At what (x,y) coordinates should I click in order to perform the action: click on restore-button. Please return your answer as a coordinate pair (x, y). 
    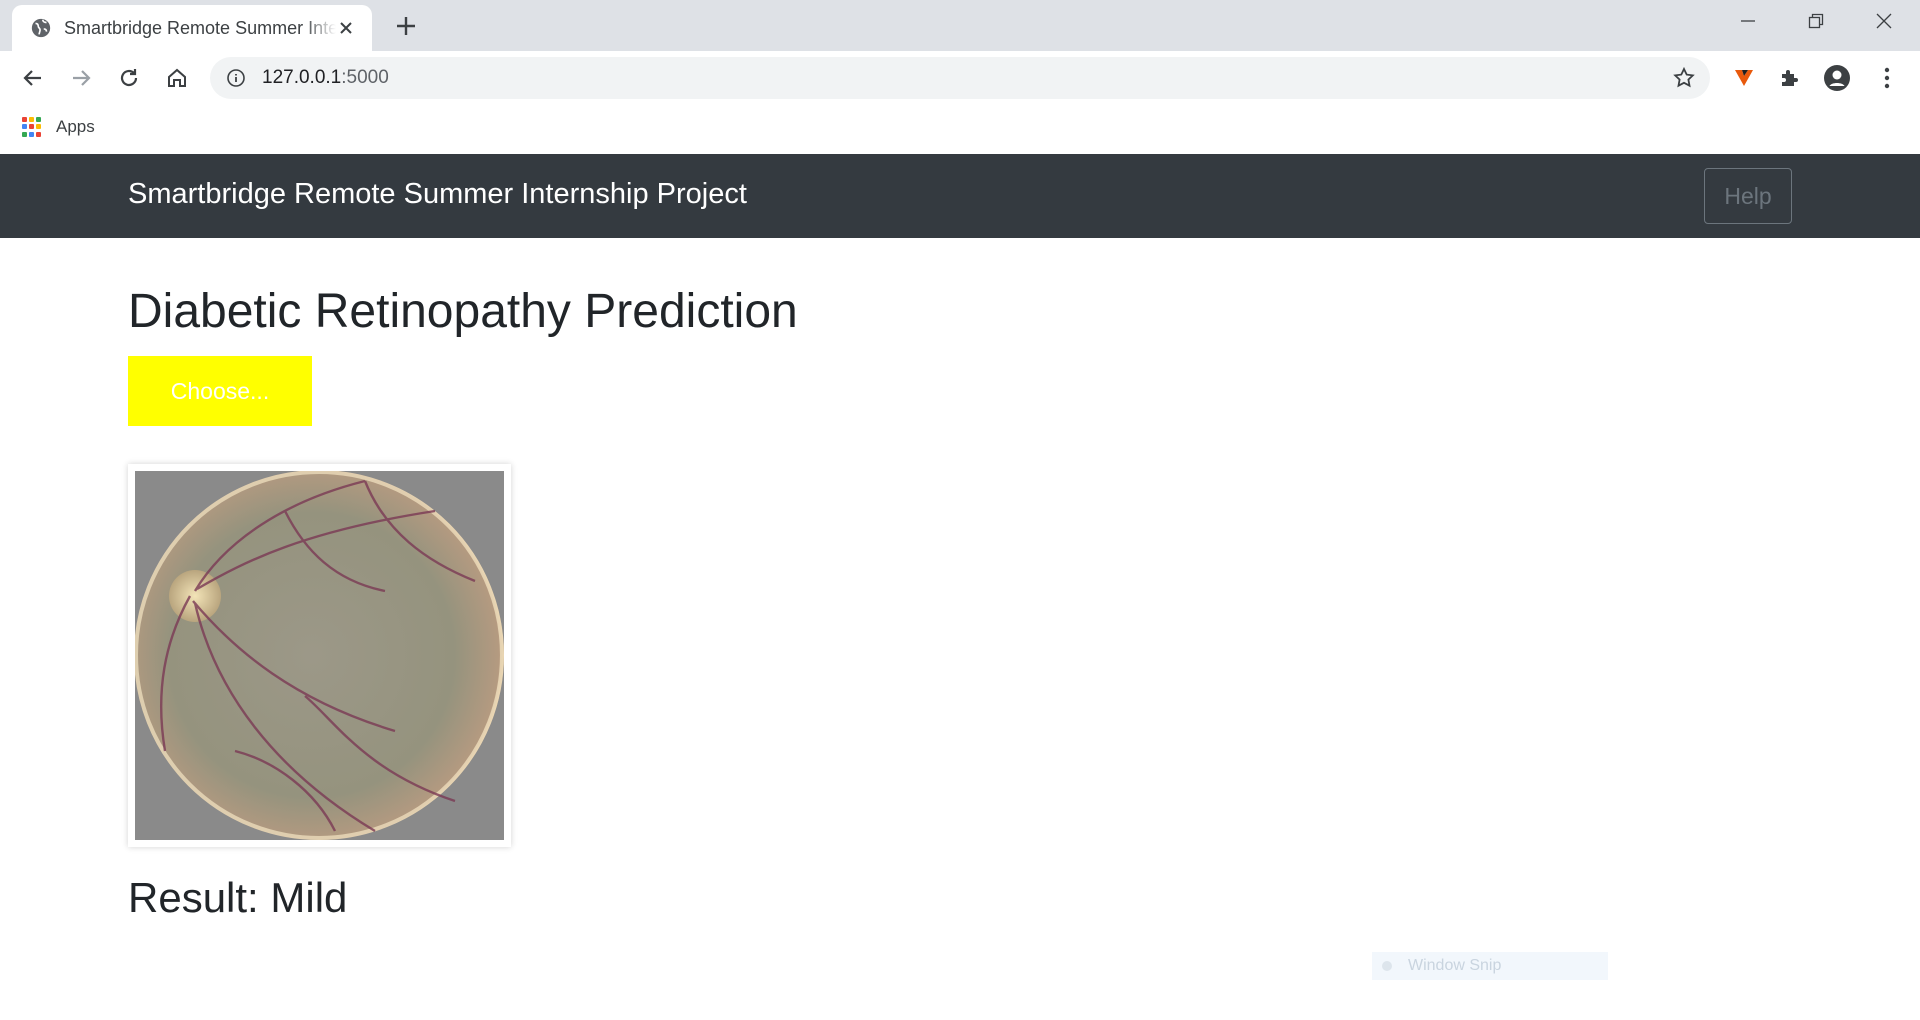
    Looking at the image, I should click on (1816, 21).